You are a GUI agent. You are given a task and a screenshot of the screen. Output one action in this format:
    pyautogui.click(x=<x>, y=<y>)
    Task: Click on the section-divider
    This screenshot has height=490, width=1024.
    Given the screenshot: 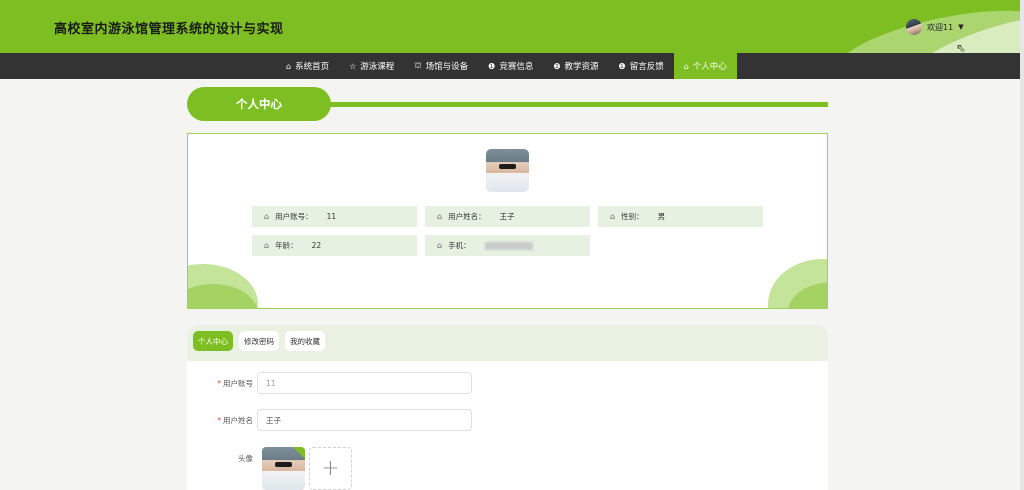 What is the action you would take?
    pyautogui.click(x=577, y=104)
    